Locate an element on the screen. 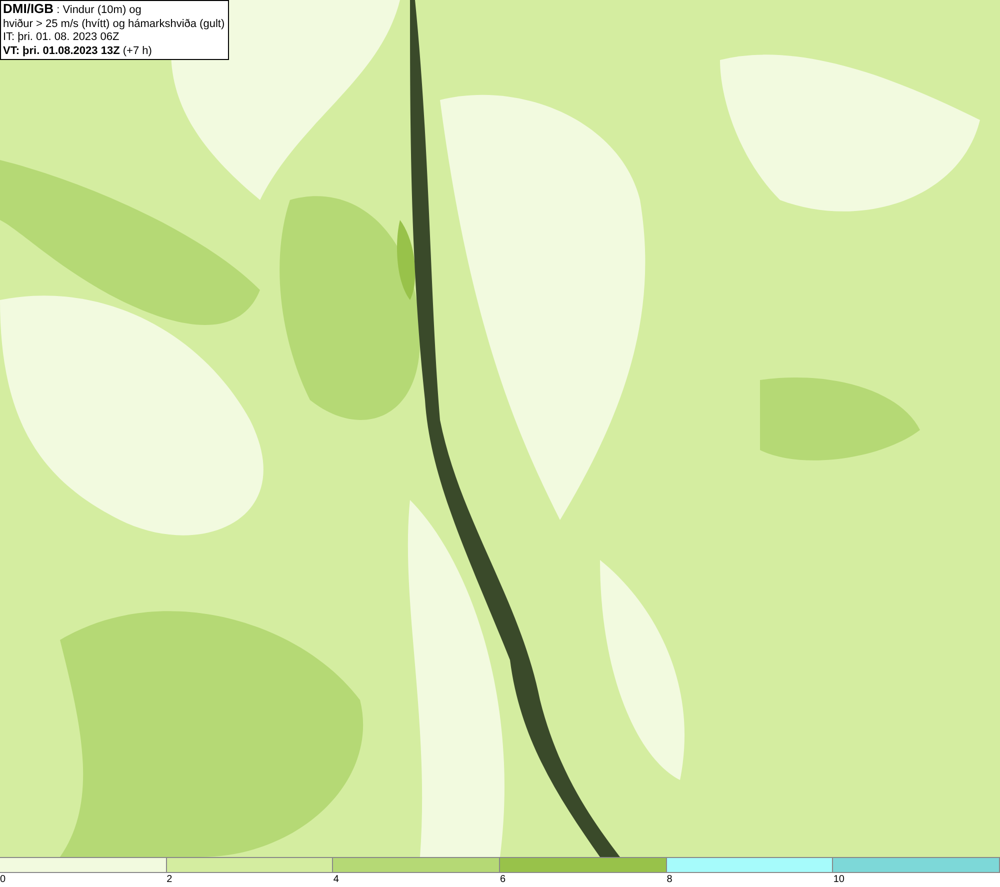 This screenshot has height=887, width=1000. legend-label: 2 is located at coordinates (169, 880).